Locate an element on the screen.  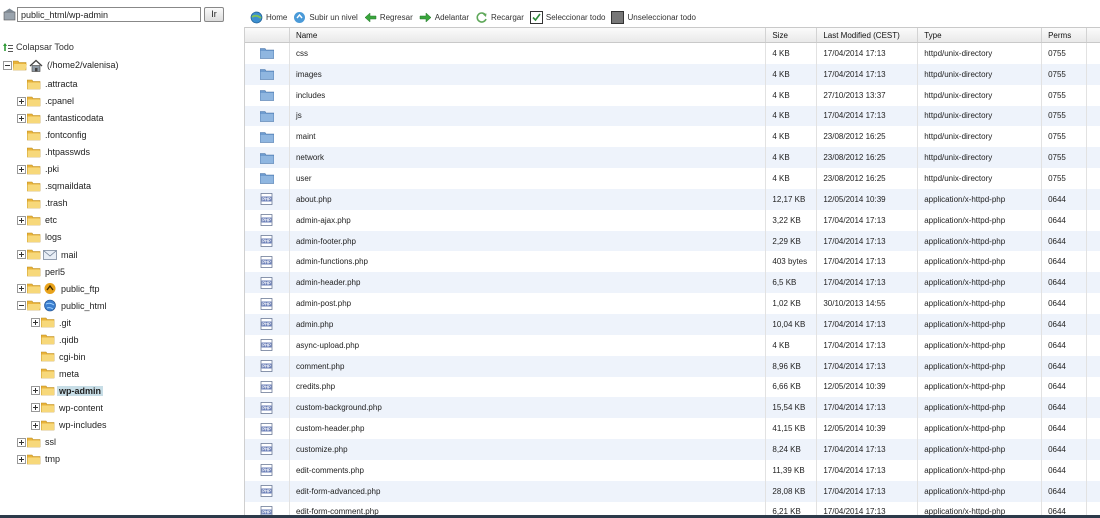
file-name: about.php is located at coordinates (528, 199).